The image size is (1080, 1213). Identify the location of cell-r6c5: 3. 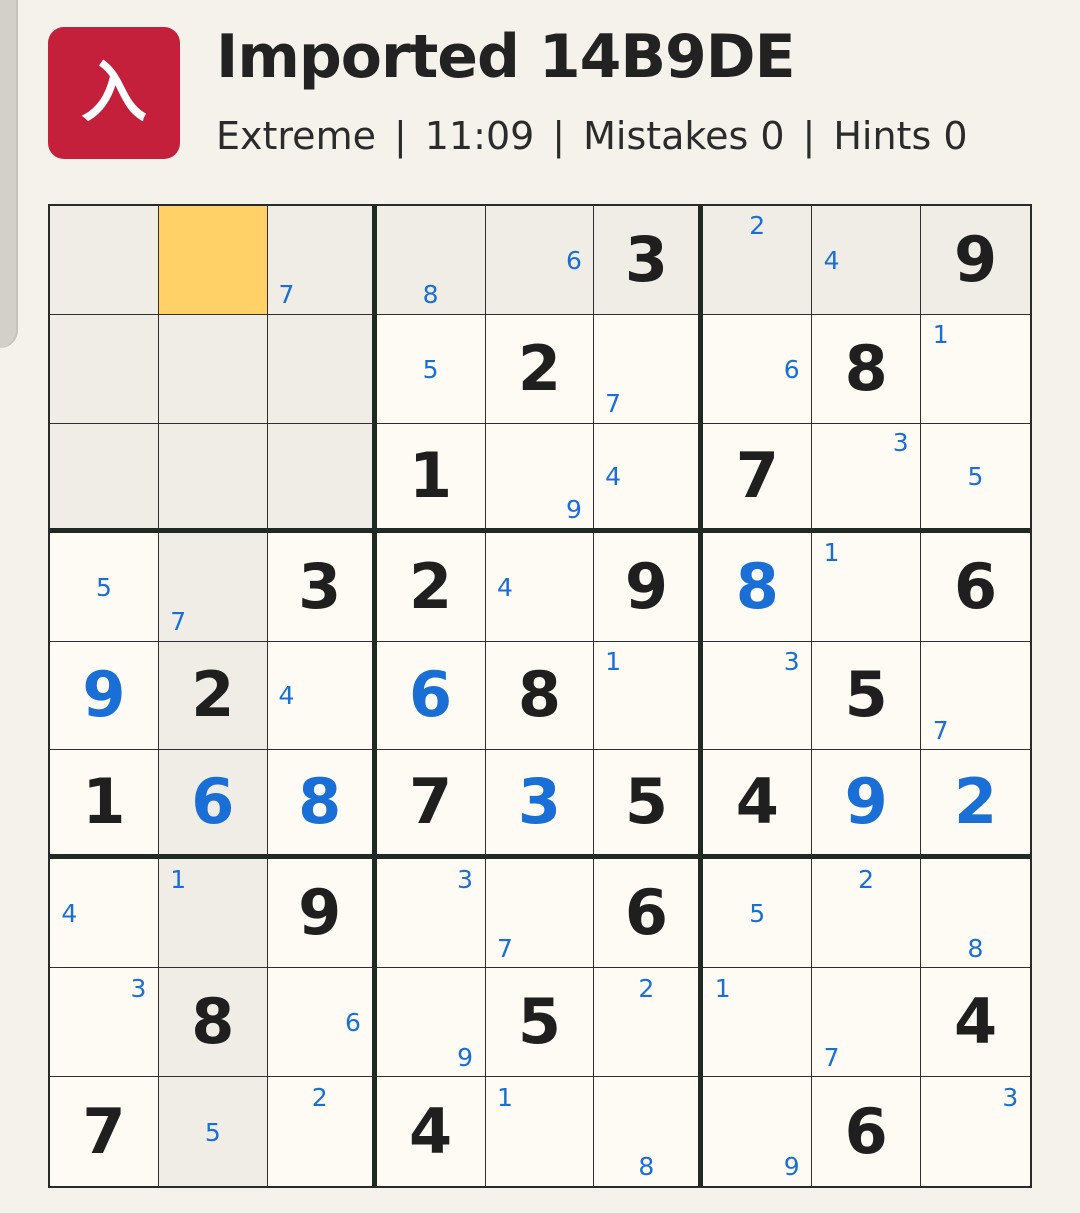
(540, 805).